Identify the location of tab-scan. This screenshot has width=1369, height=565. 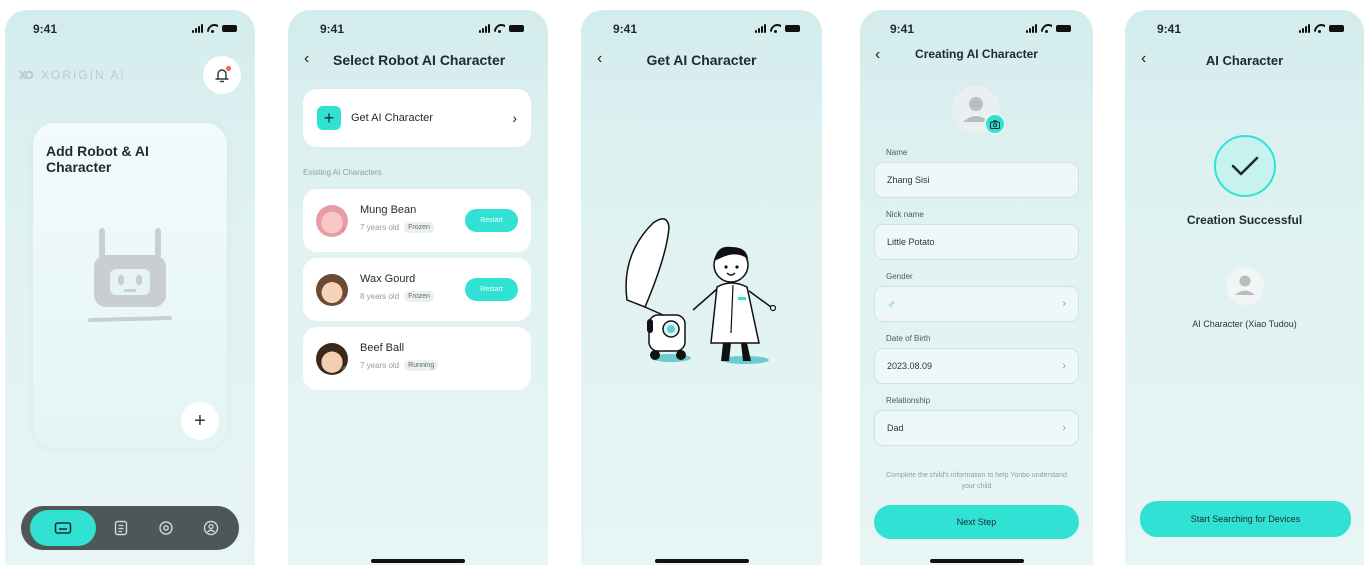
(166, 528).